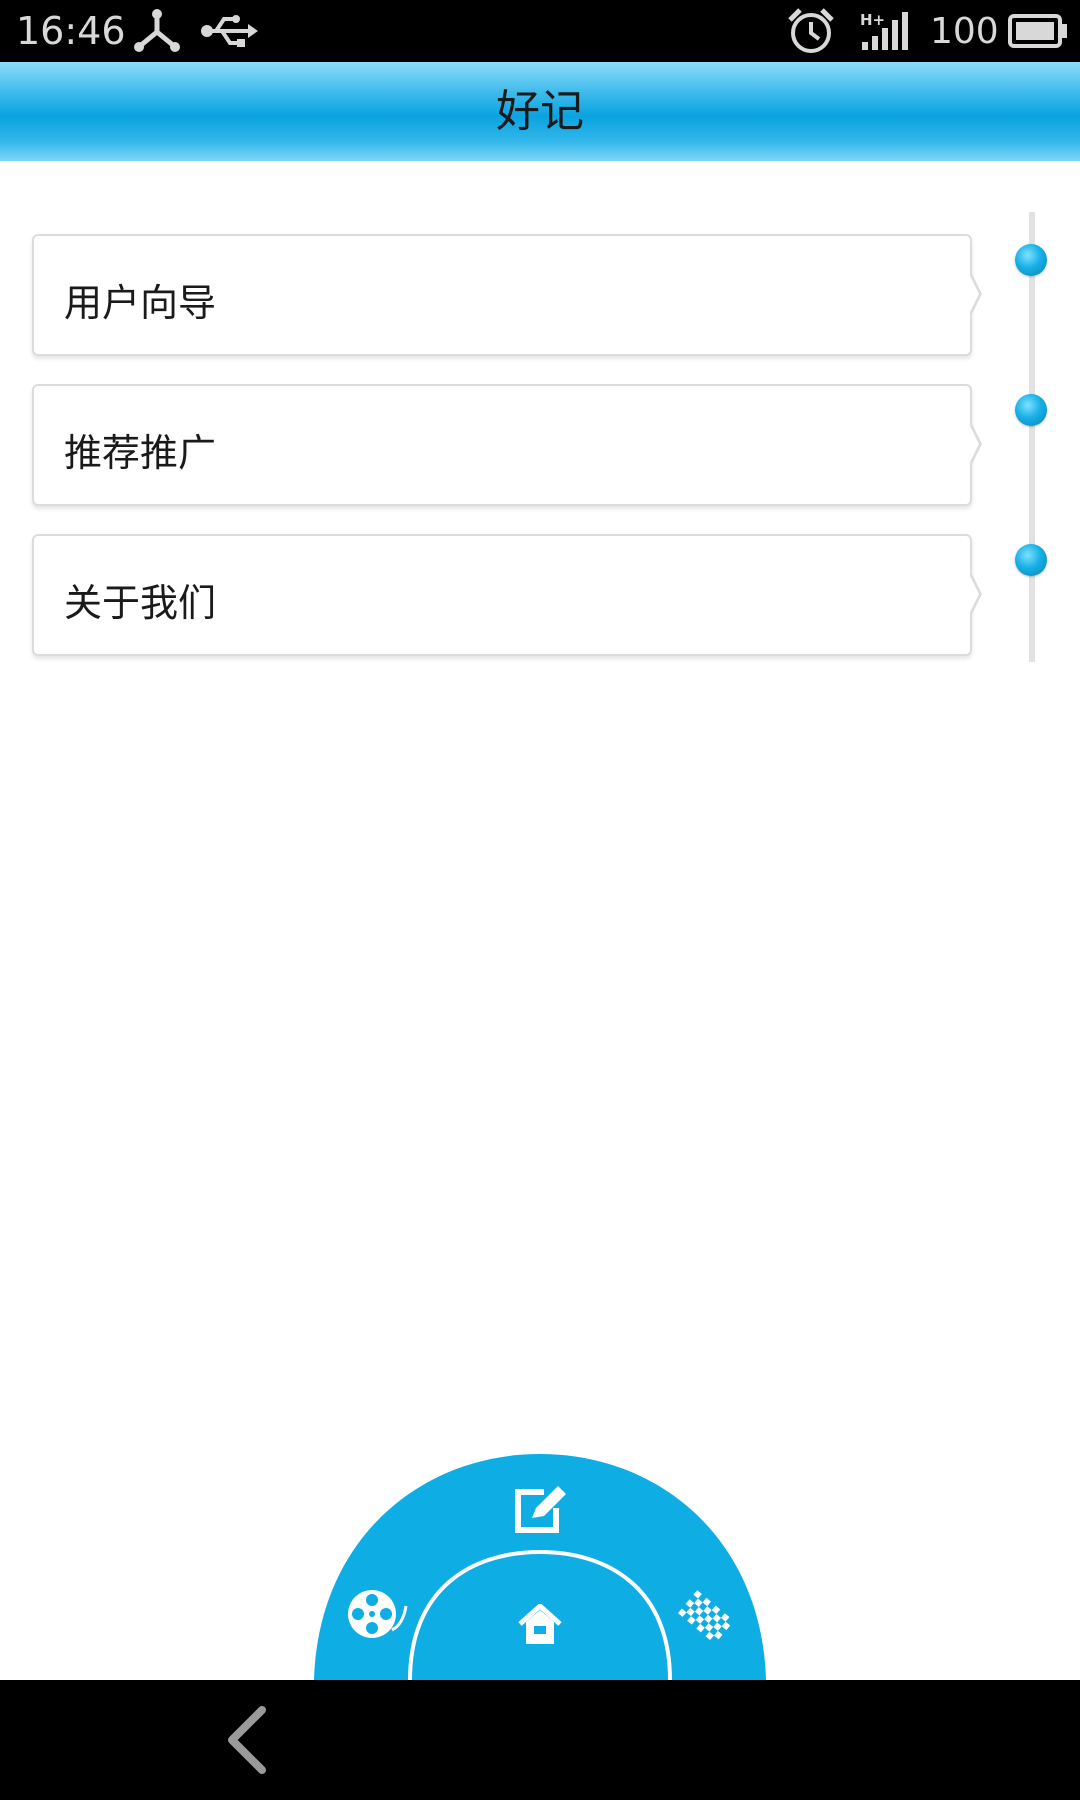 The image size is (1080, 1800). What do you see at coordinates (872, 20) in the screenshot?
I see `svg-text: H+` at bounding box center [872, 20].